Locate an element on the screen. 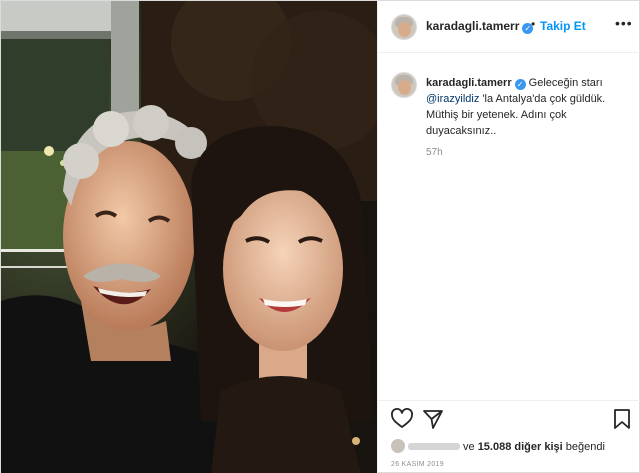 This screenshot has height=473, width=640. likes-suffix: ve is located at coordinates (469, 447).